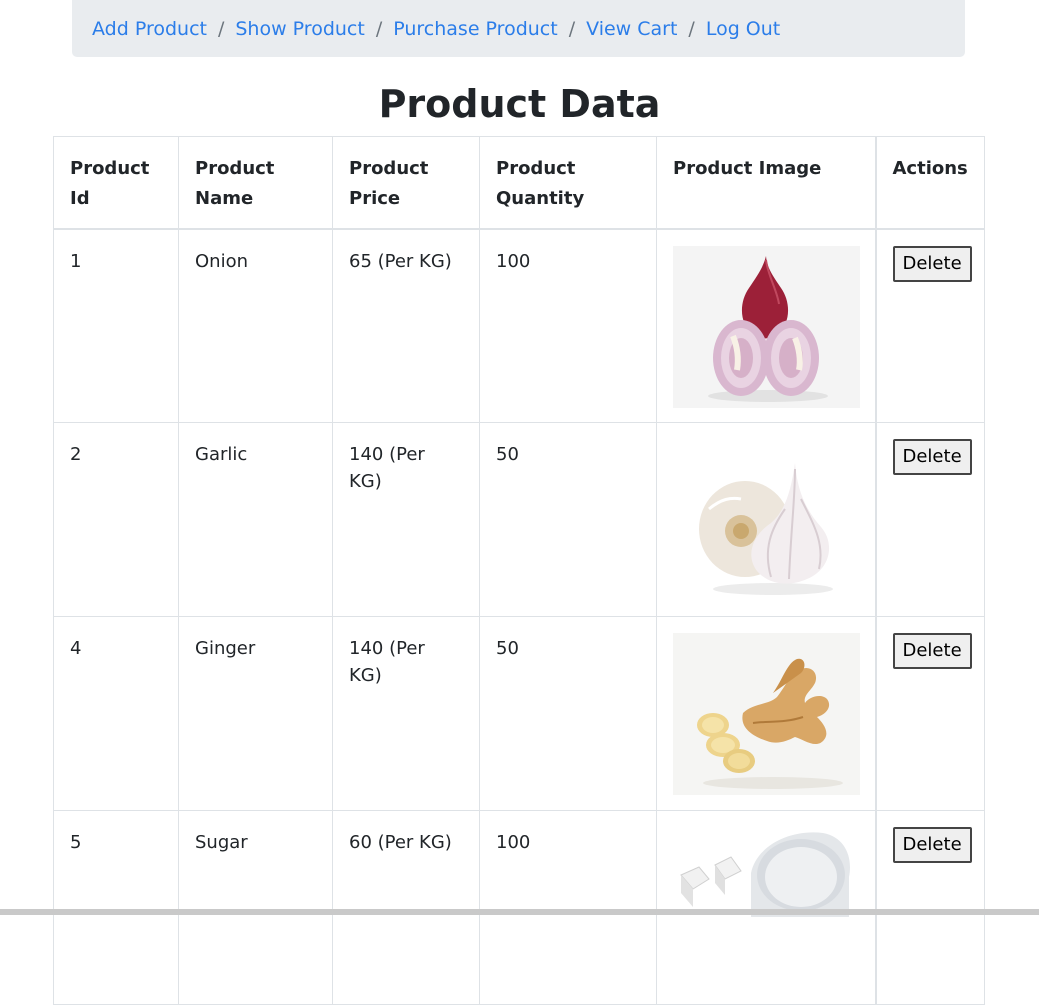 Image resolution: width=1039 pixels, height=1005 pixels. I want to click on purchase-product-link: Purchase Product, so click(475, 29).